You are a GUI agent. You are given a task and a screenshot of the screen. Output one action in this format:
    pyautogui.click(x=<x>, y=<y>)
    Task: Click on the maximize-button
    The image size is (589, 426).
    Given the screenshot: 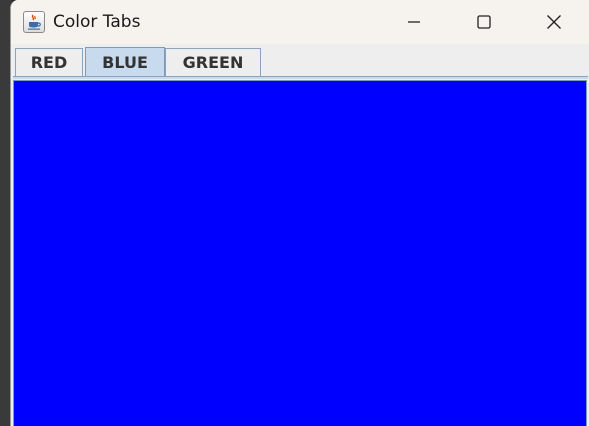 What is the action you would take?
    pyautogui.click(x=484, y=22)
    